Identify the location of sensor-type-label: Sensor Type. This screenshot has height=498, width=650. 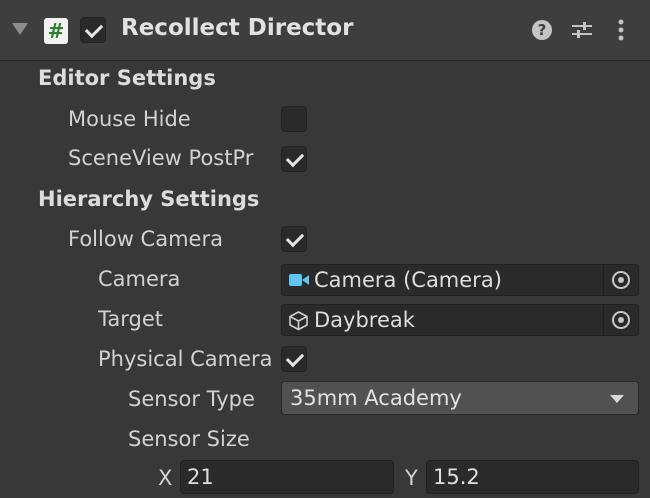
(191, 399).